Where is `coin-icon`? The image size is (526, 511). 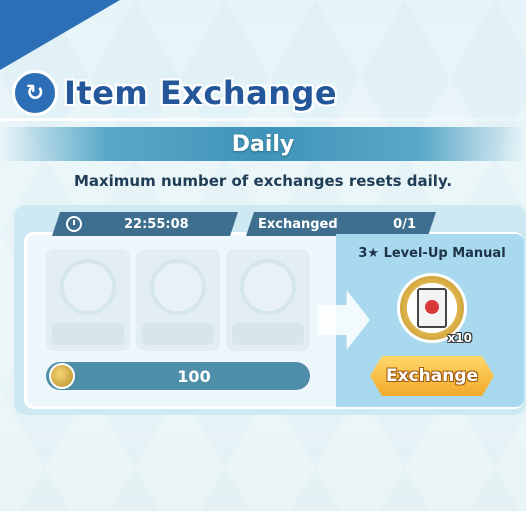 coin-icon is located at coordinates (62, 376).